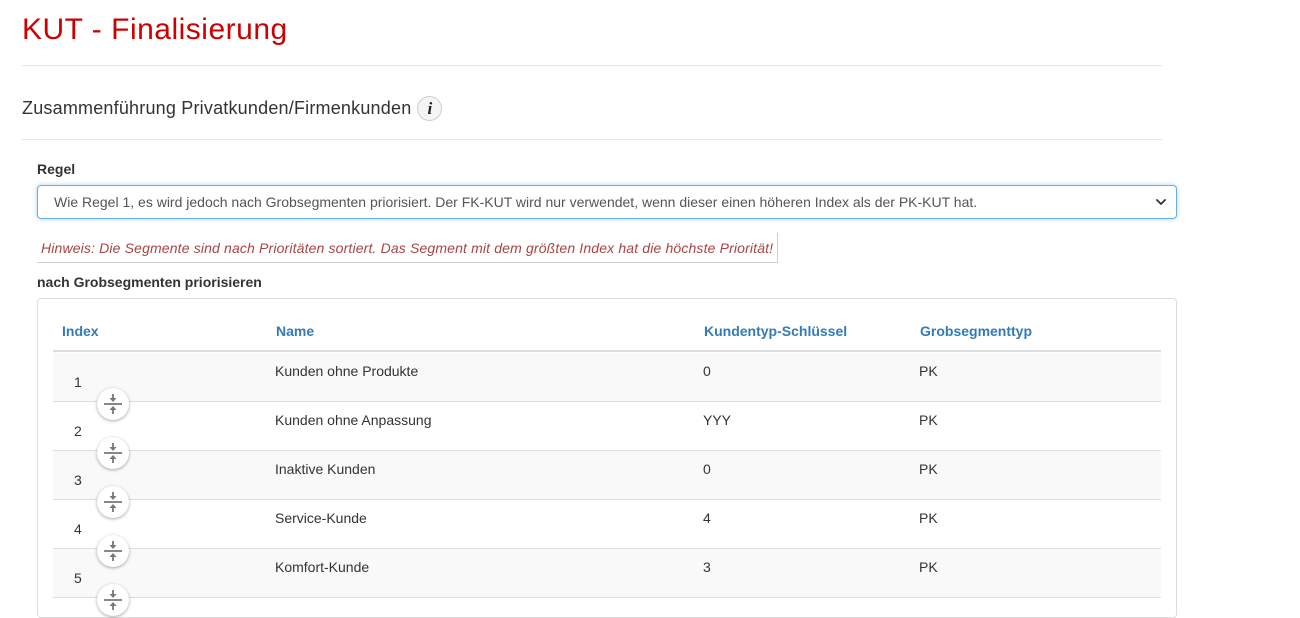  Describe the element at coordinates (353, 420) in the screenshot. I see `row-name: Kunden ohne Anpassung` at that location.